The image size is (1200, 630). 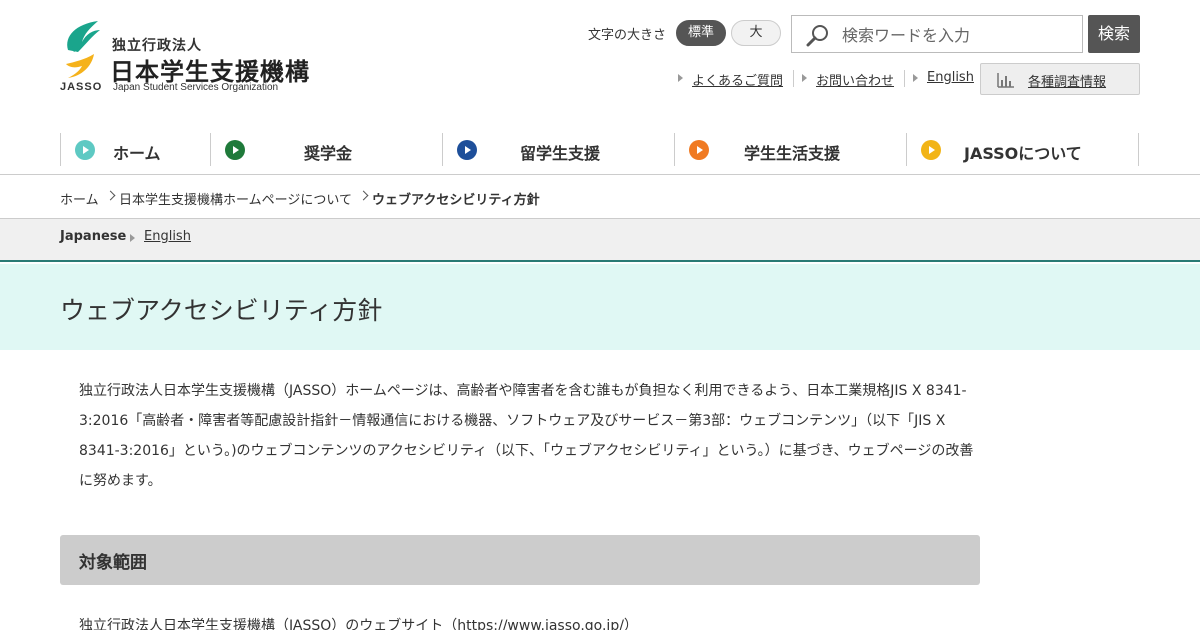 I want to click on nav-item-international-students: 留学生支援, so click(x=558, y=149).